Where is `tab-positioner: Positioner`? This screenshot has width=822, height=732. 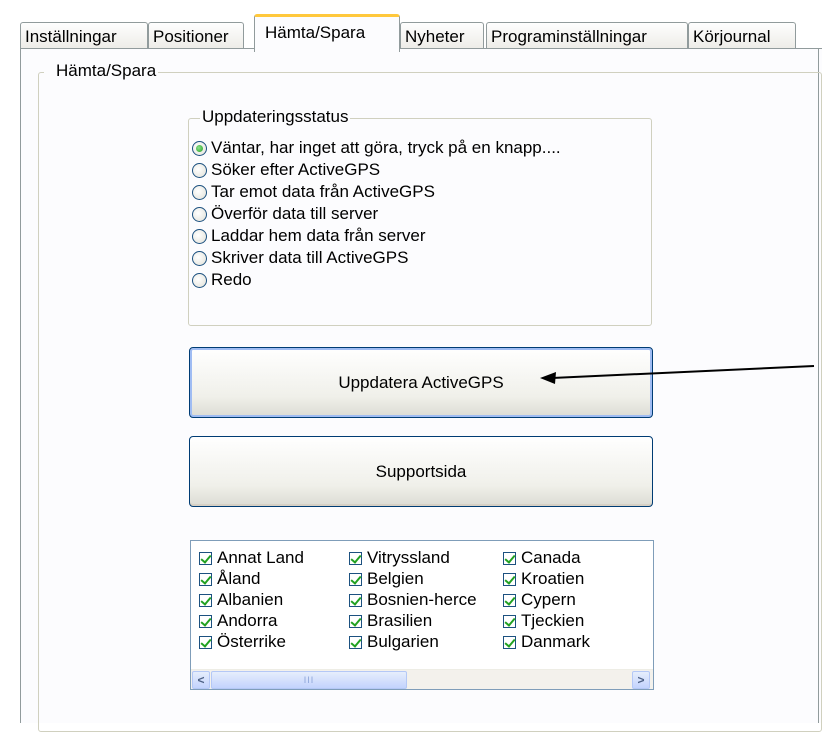 tab-positioner: Positioner is located at coordinates (196, 36).